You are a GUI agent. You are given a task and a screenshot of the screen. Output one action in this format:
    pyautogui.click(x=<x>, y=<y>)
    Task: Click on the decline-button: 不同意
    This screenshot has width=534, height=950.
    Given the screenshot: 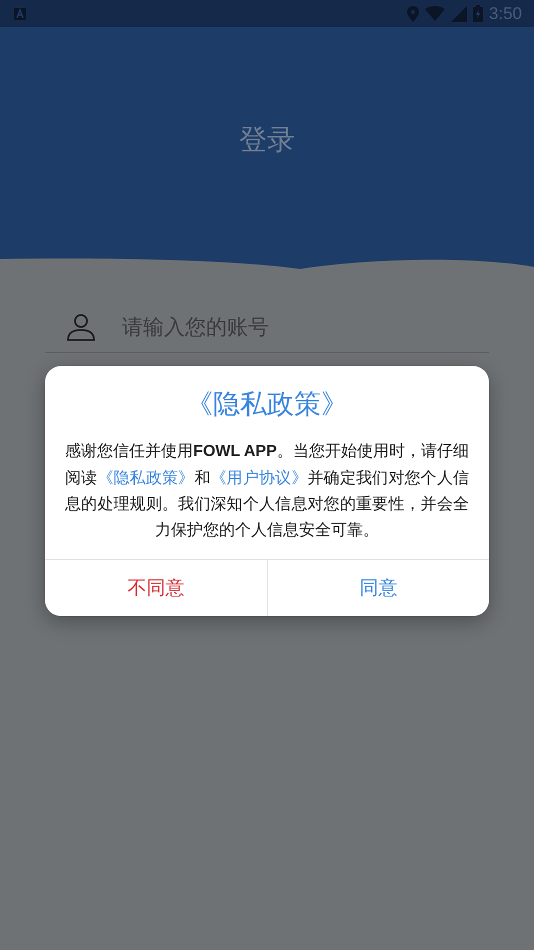 What is the action you would take?
    pyautogui.click(x=155, y=588)
    